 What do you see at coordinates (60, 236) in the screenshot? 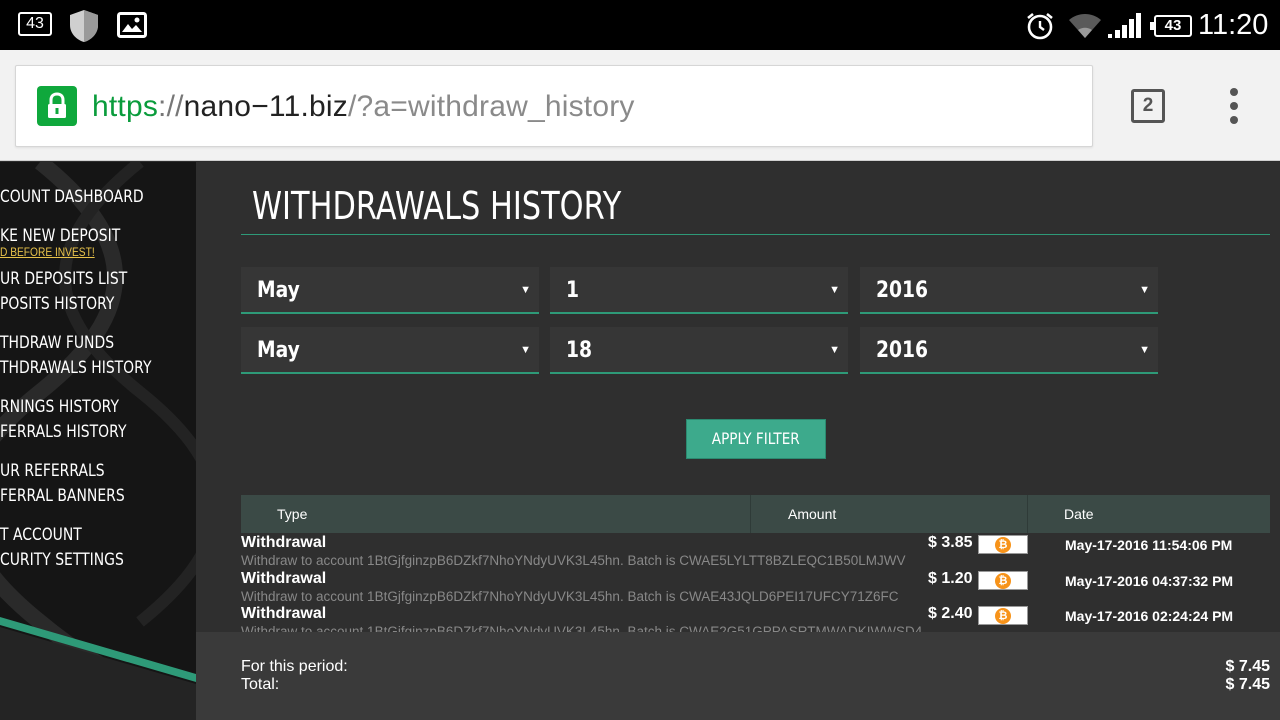
I see `sidebar-item-make-new-deposit: KE NEW DEPOSIT` at bounding box center [60, 236].